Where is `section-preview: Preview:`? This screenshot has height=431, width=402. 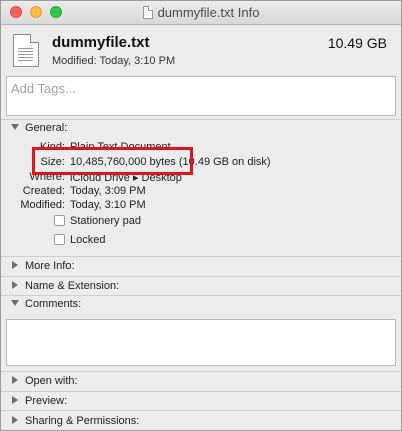
section-preview: Preview: is located at coordinates (39, 401).